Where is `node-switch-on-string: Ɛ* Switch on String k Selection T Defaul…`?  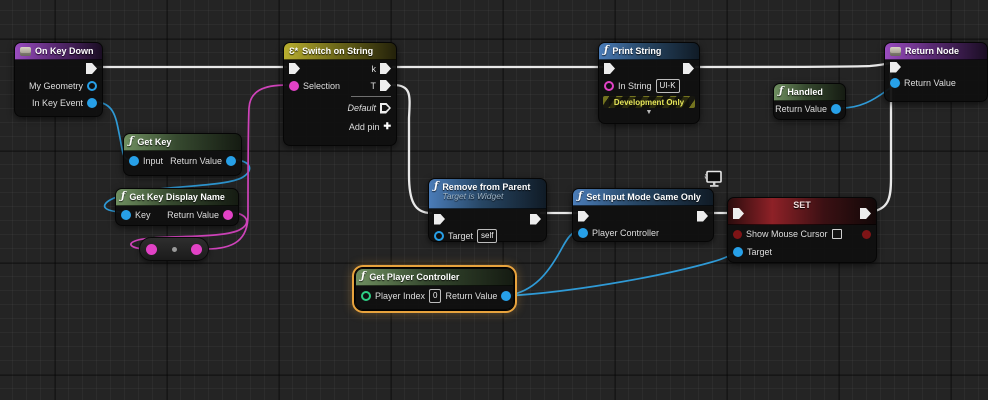
node-switch-on-string: Ɛ* Switch on String k Selection T Defaul… is located at coordinates (340, 94).